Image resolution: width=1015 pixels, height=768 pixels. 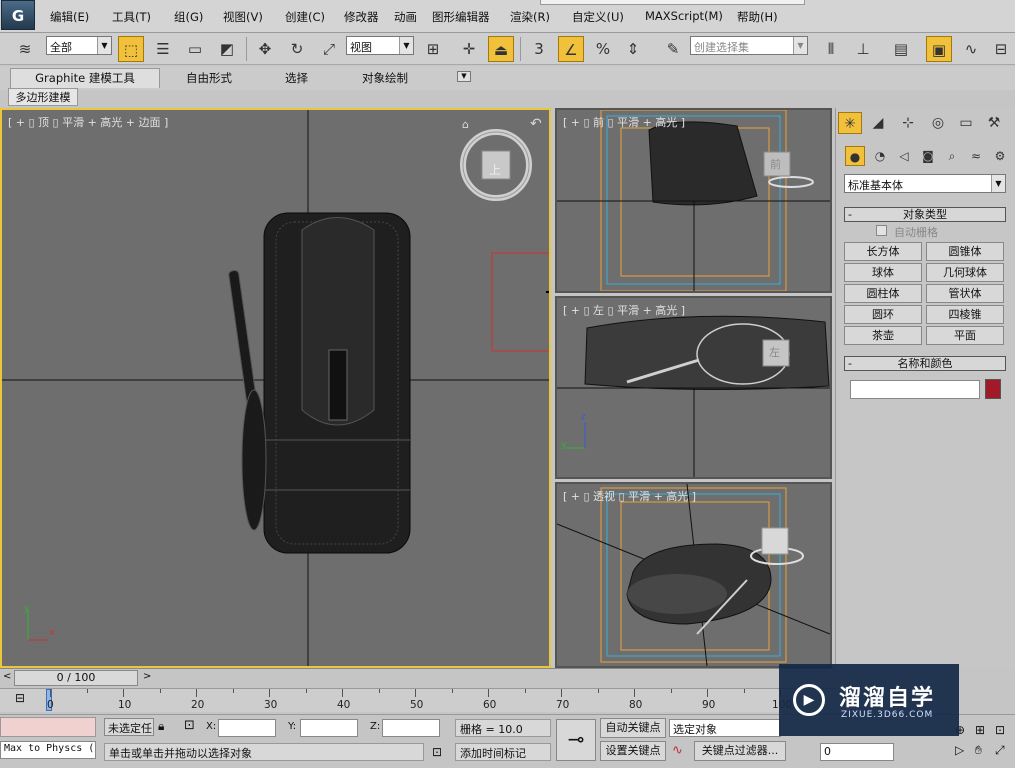 What do you see at coordinates (978, 750) in the screenshot?
I see `pan-icon: ✋︎` at bounding box center [978, 750].